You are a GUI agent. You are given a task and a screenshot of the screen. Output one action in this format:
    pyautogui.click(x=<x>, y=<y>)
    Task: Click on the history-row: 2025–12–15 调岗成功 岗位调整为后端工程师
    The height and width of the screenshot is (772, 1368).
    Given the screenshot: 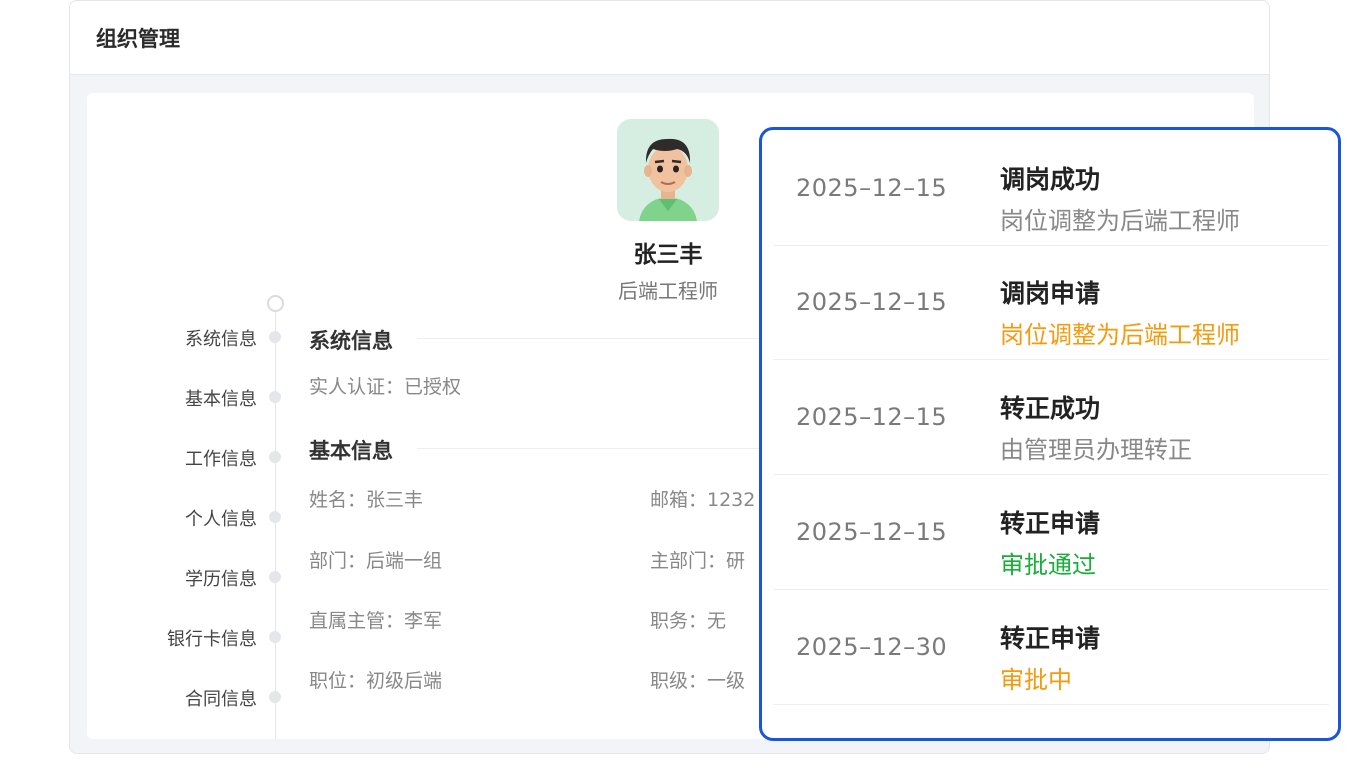 What is the action you would take?
    pyautogui.click(x=1051, y=188)
    